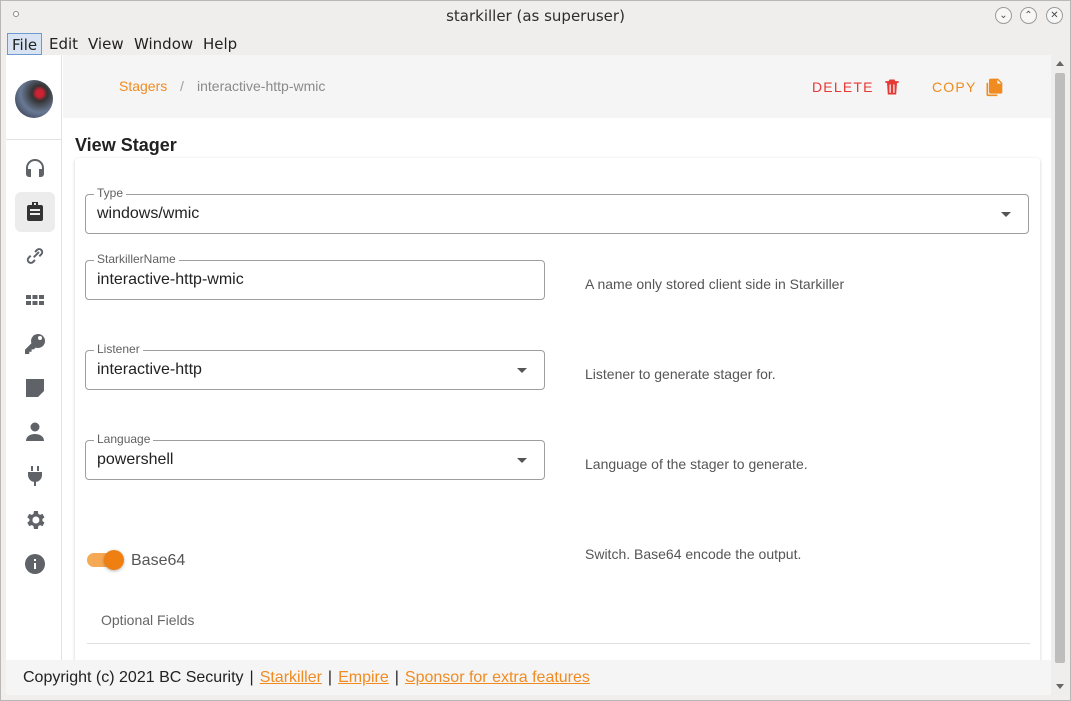 The height and width of the screenshot is (701, 1071). Describe the element at coordinates (693, 554) in the screenshot. I see `base64-hint: Switch. Base64 encode the output.` at that location.